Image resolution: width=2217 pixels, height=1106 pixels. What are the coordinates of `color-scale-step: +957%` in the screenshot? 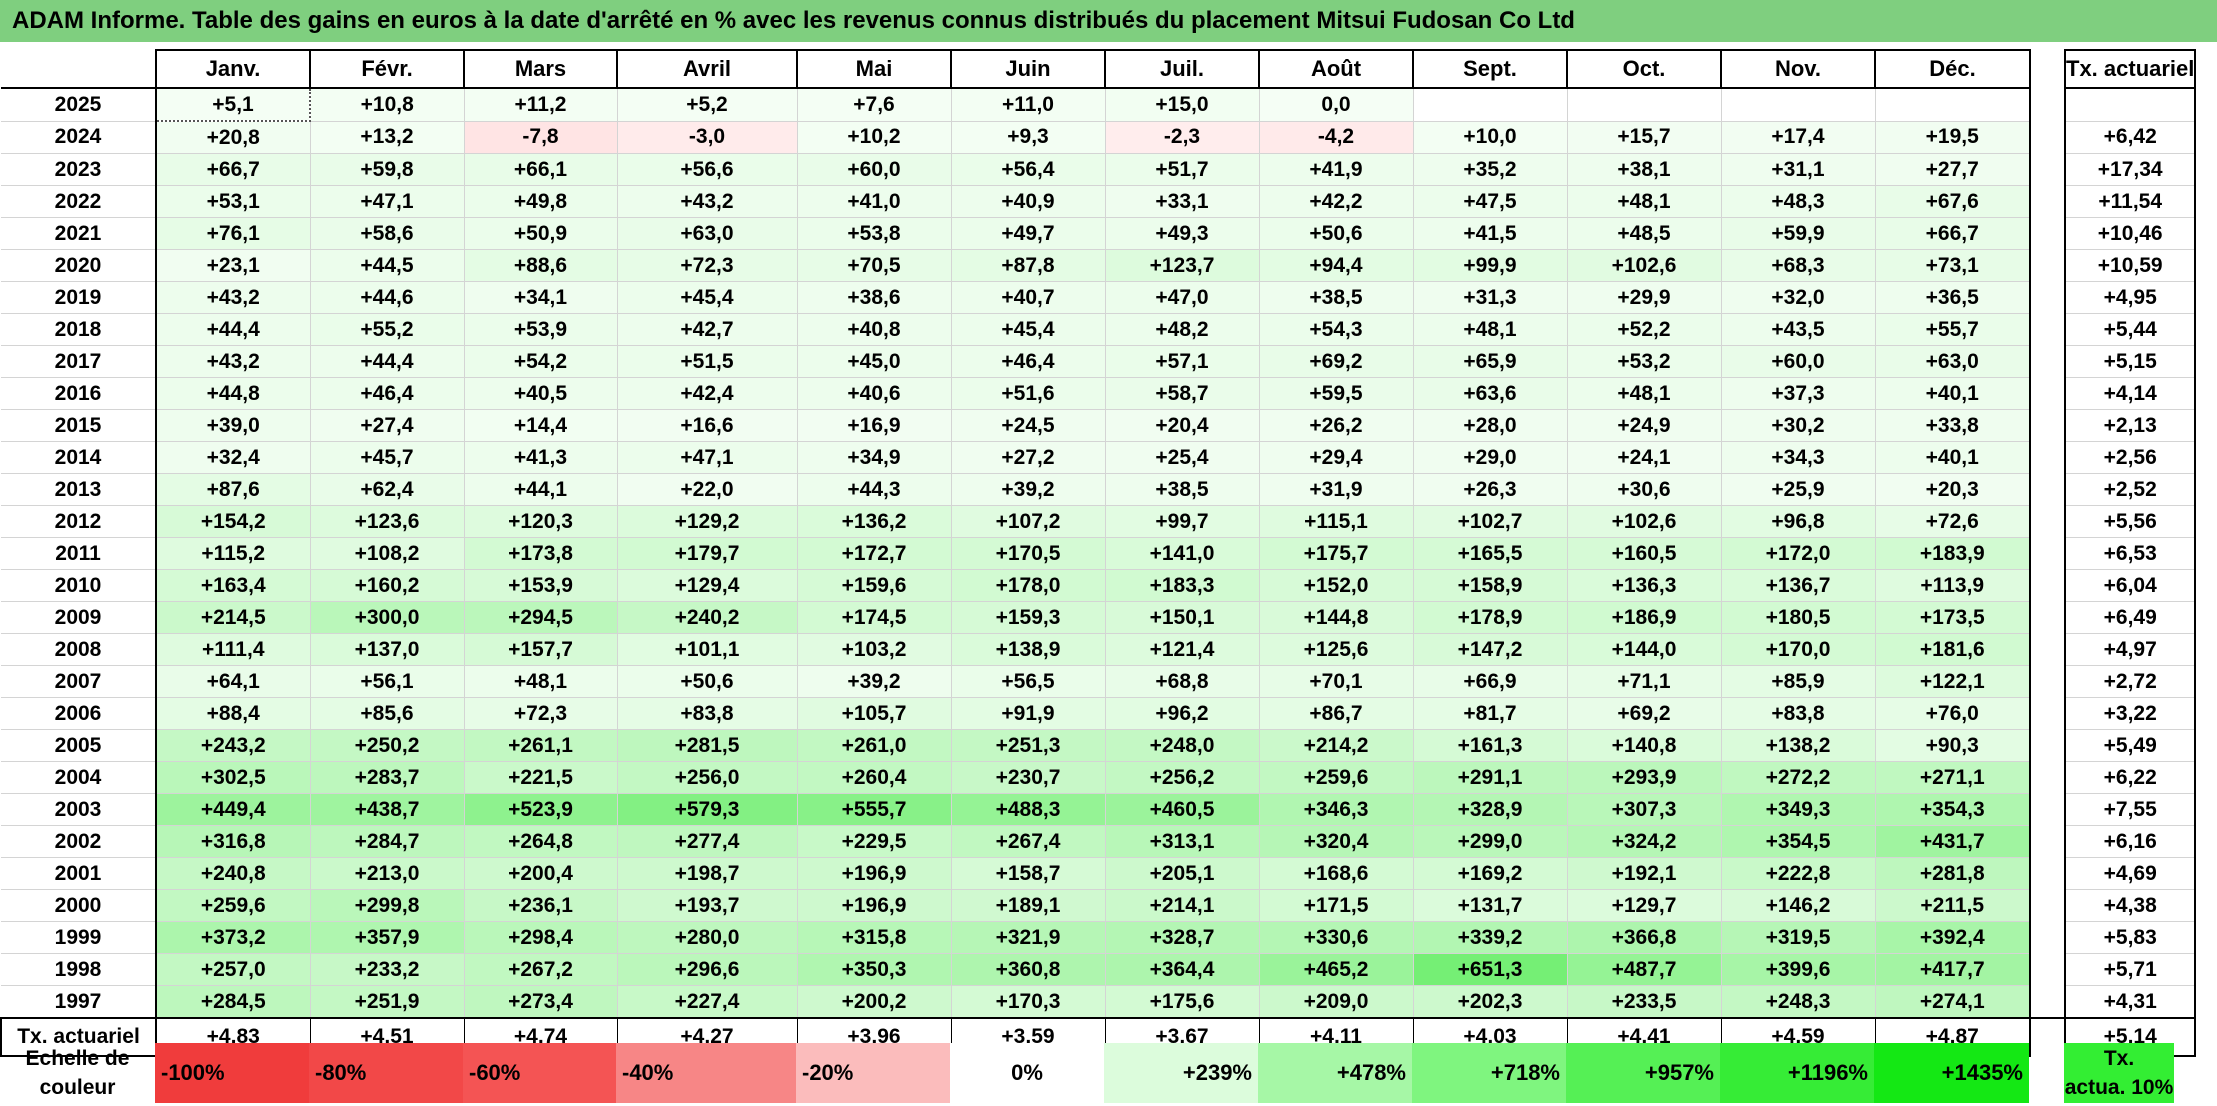 It's located at (1643, 1073).